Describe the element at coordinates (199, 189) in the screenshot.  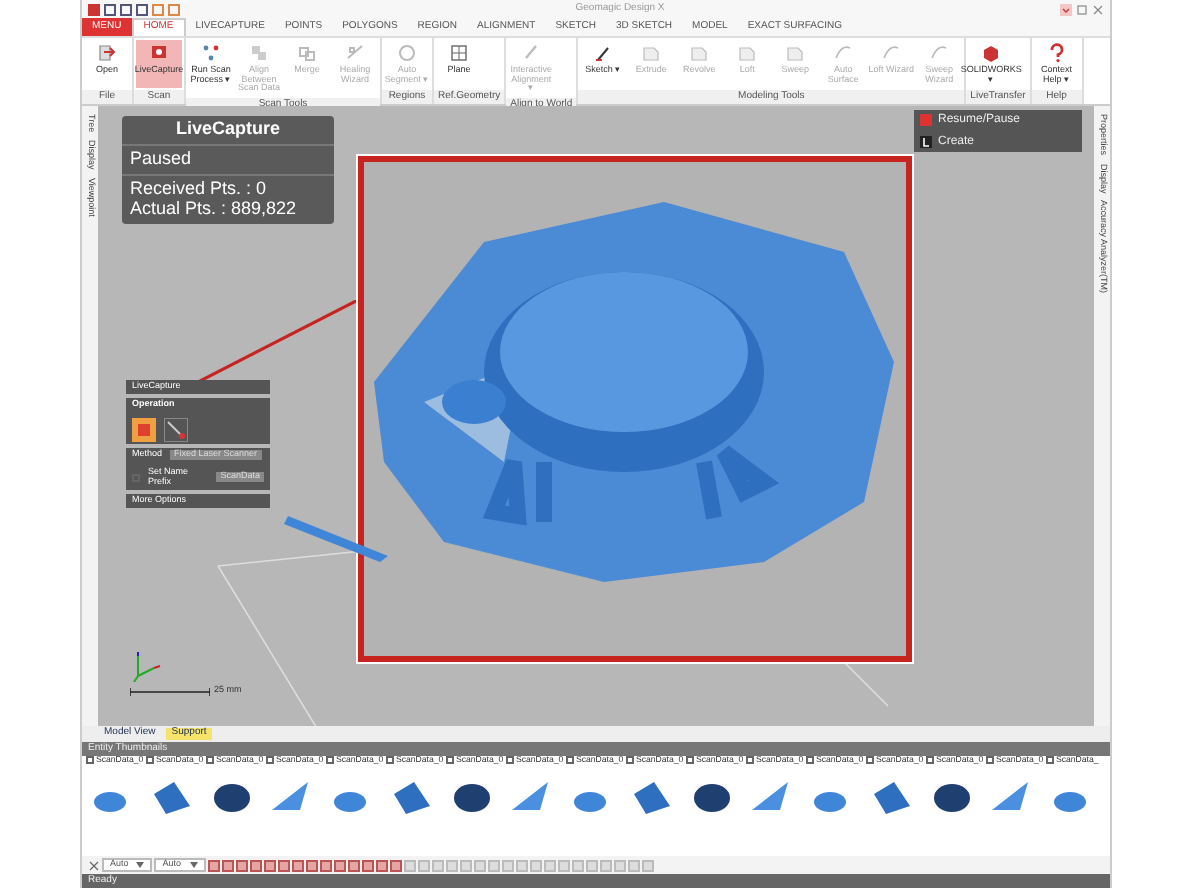
I see `received-points-text: Received Pts. : 0` at that location.